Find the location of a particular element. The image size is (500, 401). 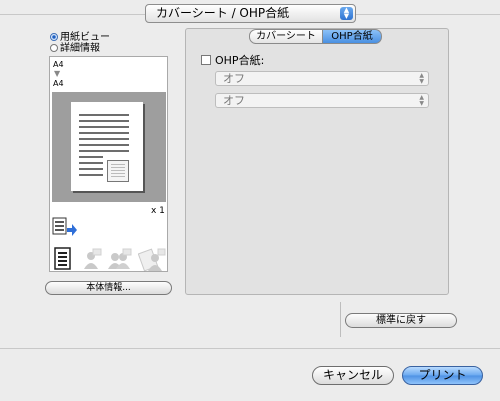

bottom-separator is located at coordinates (250, 348).